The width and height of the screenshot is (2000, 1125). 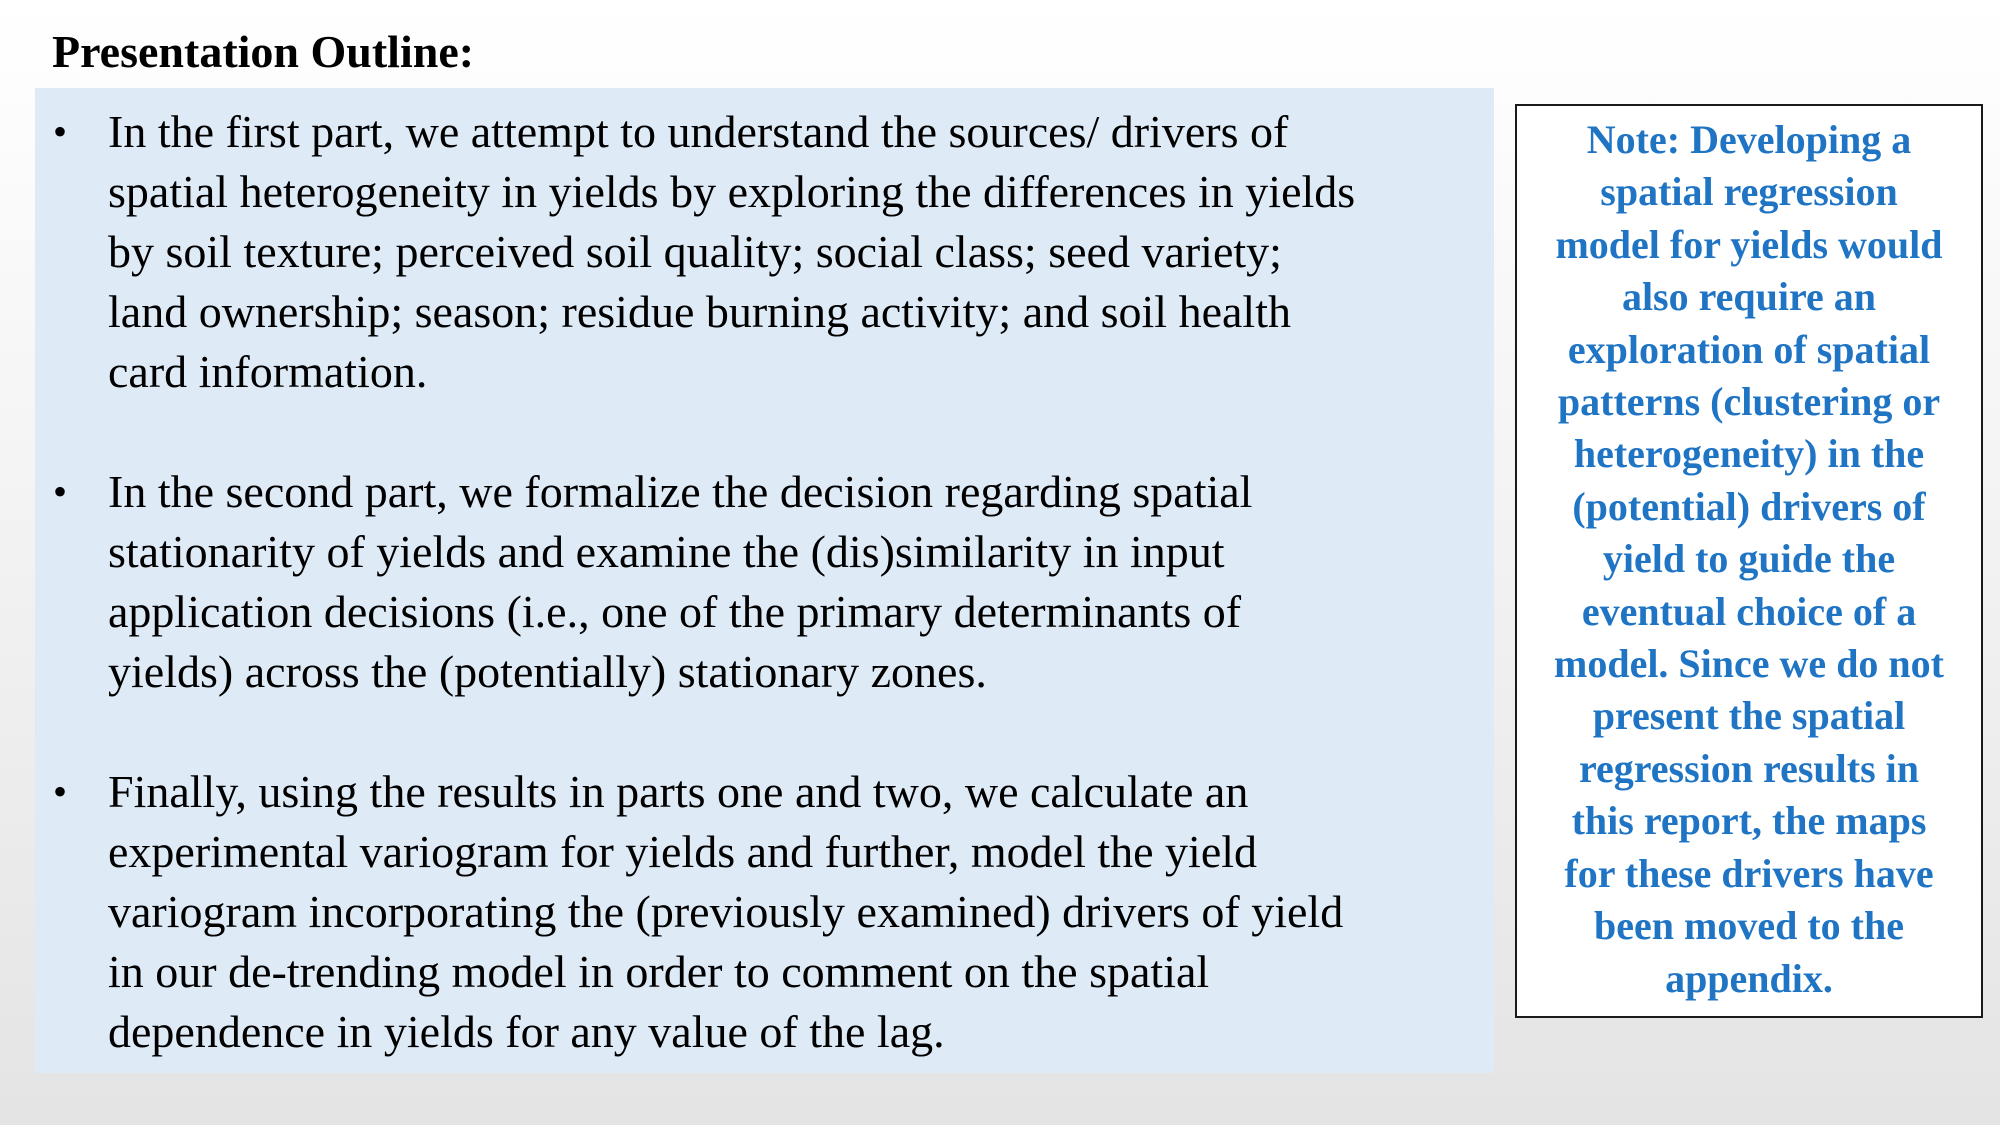 What do you see at coordinates (268, 371) in the screenshot?
I see `bullet-text-line: card information.` at bounding box center [268, 371].